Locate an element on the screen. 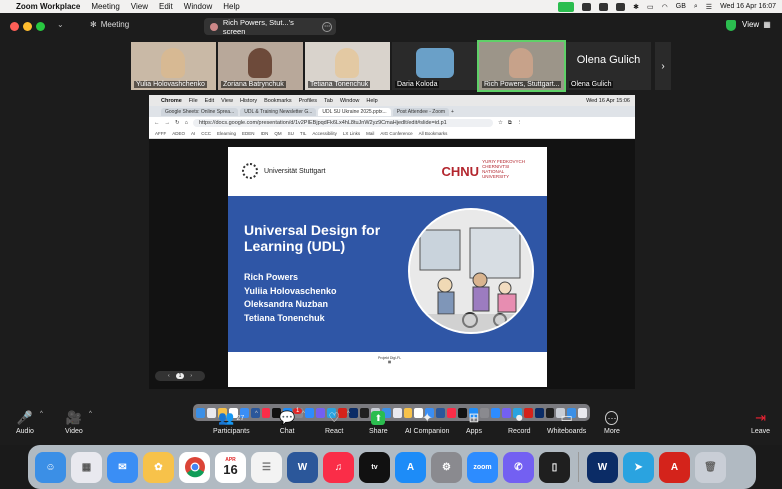 This screenshot has width=782, height=489. menu-meeting: Meeting is located at coordinates (105, 6).